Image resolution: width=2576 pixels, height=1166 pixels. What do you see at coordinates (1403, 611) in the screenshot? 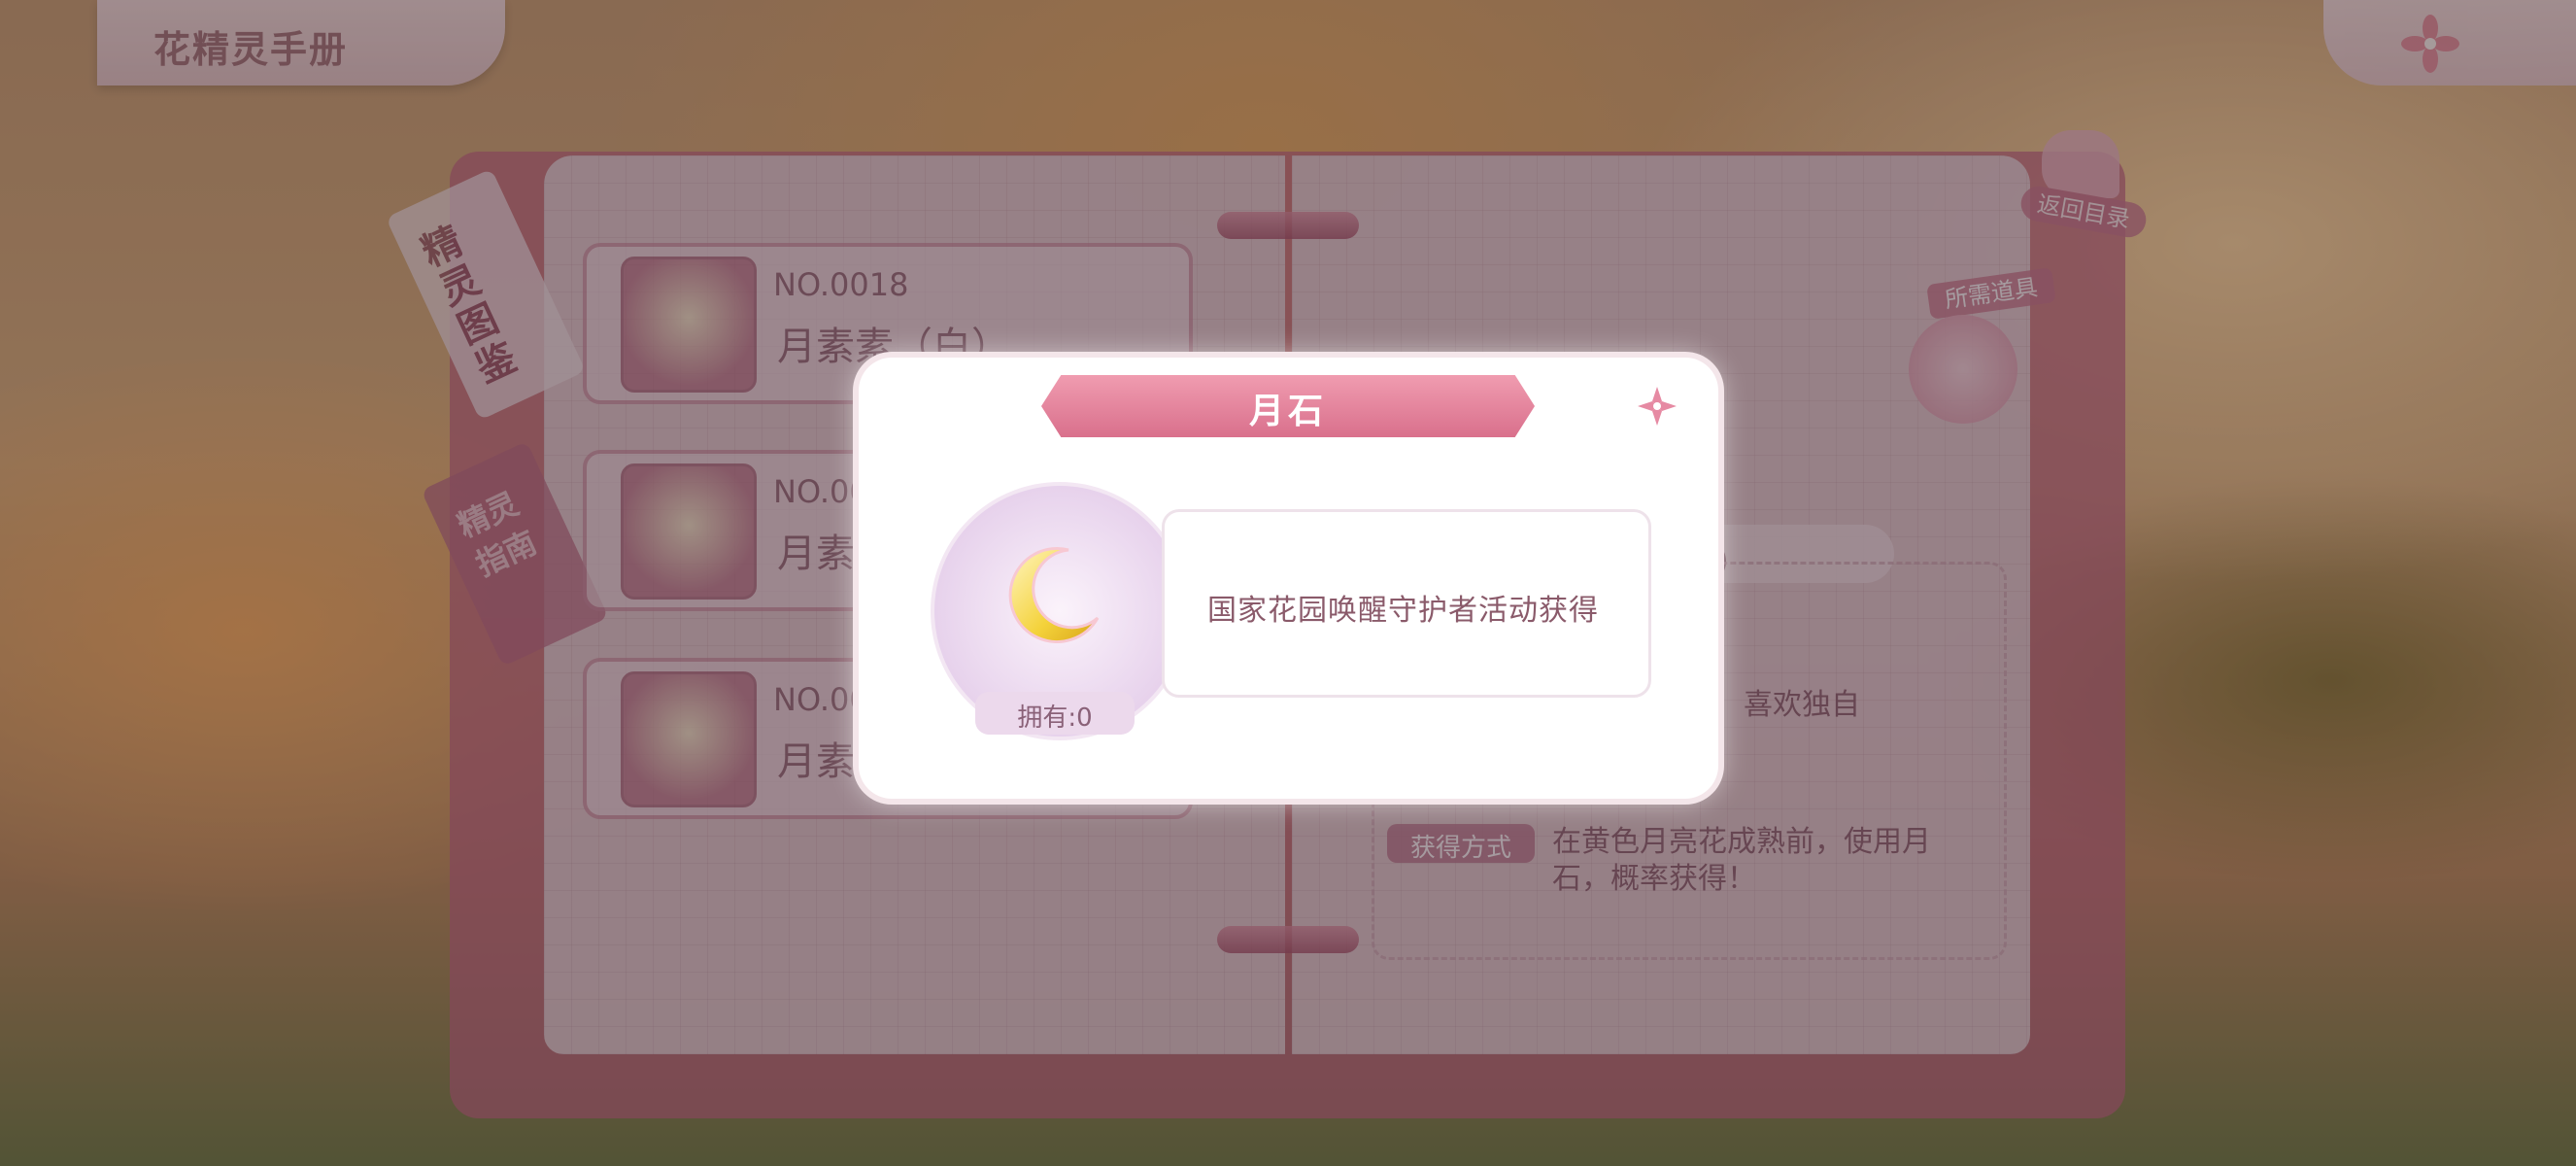
I see `item-source-text: 国家花园唤醒守护者活动获得` at bounding box center [1403, 611].